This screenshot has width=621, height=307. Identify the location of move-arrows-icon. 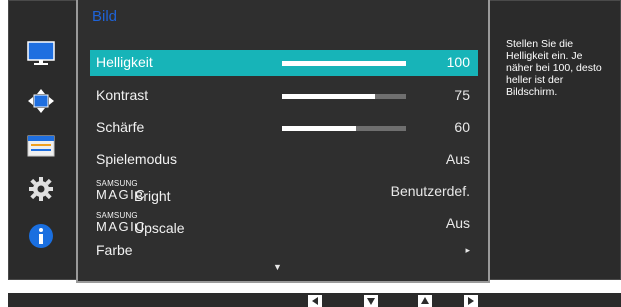
(41, 101).